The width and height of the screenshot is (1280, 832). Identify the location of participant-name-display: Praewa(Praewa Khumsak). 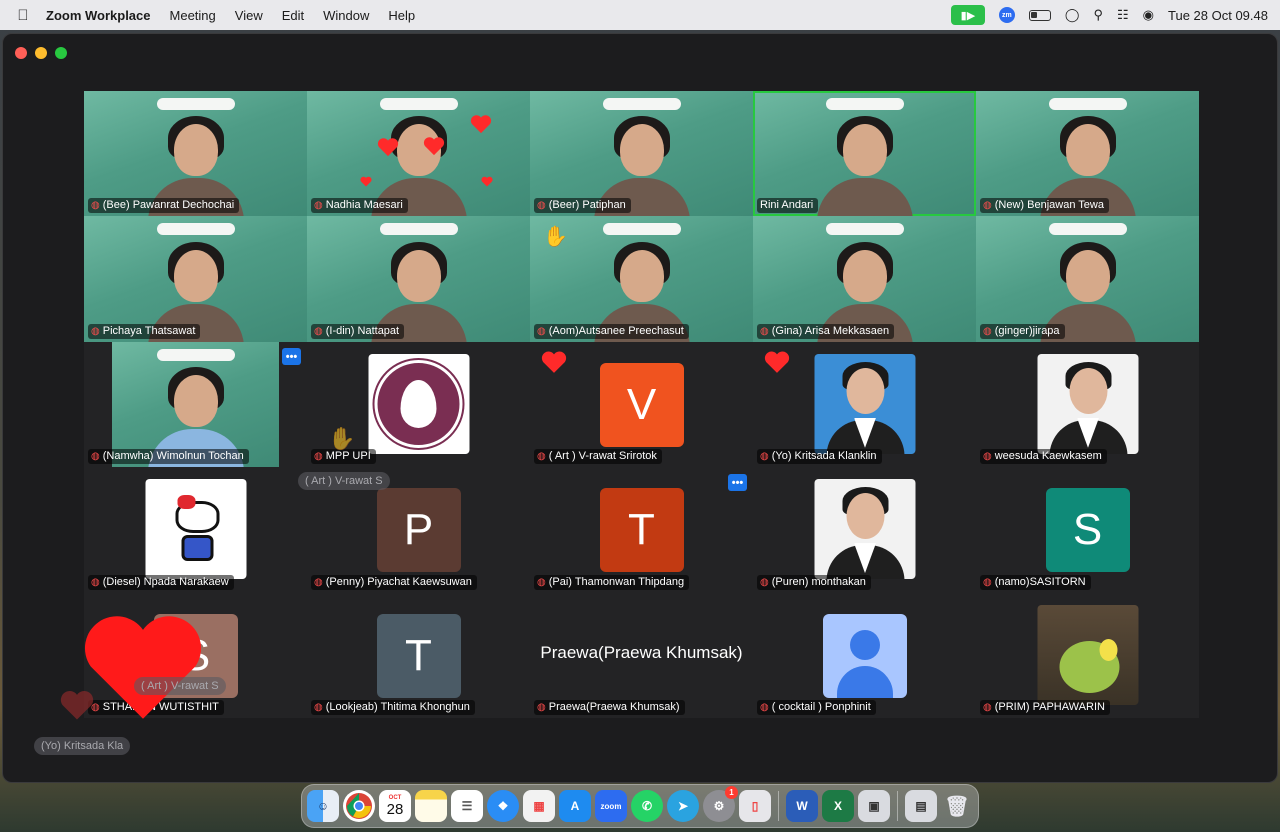
(641, 652).